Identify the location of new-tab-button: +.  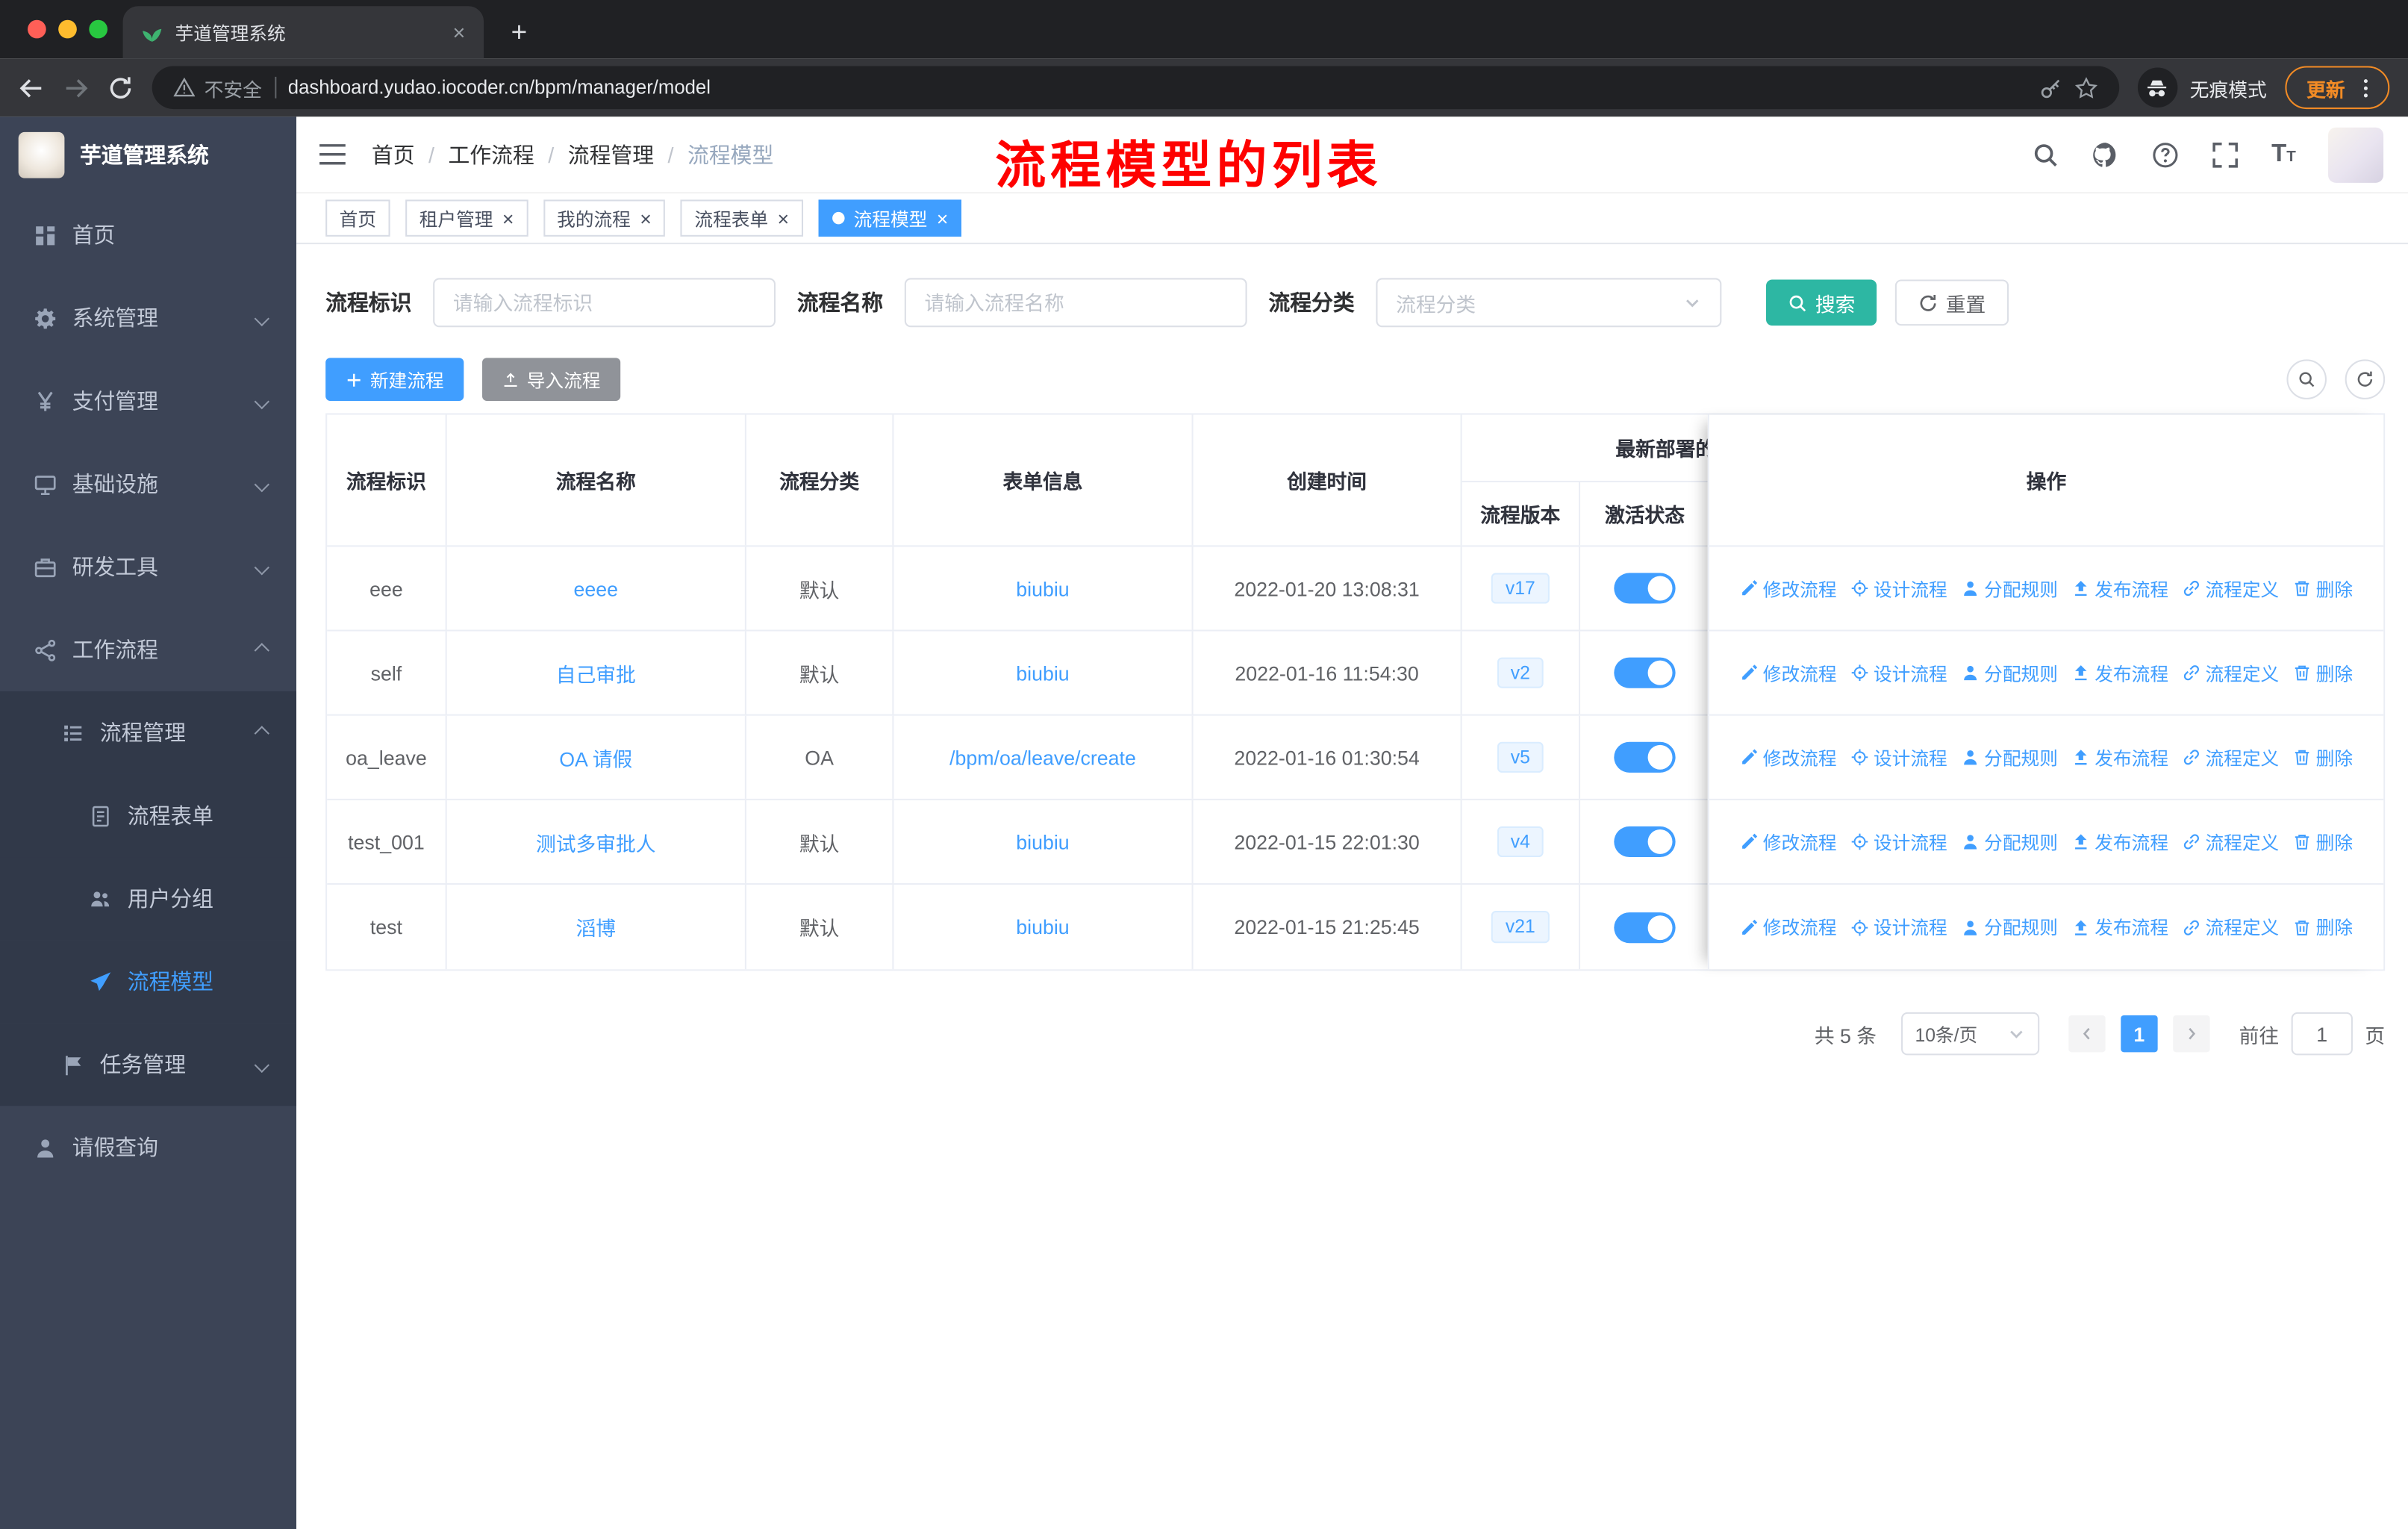
(519, 32).